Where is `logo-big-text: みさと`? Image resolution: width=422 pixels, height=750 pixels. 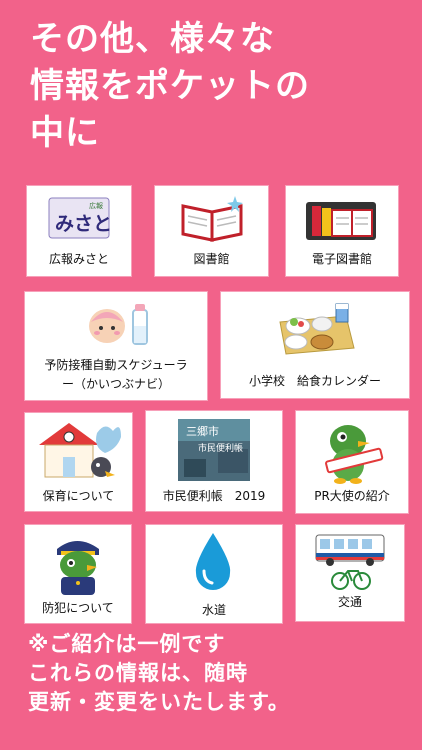
logo-big-text: みさと is located at coordinates (83, 224).